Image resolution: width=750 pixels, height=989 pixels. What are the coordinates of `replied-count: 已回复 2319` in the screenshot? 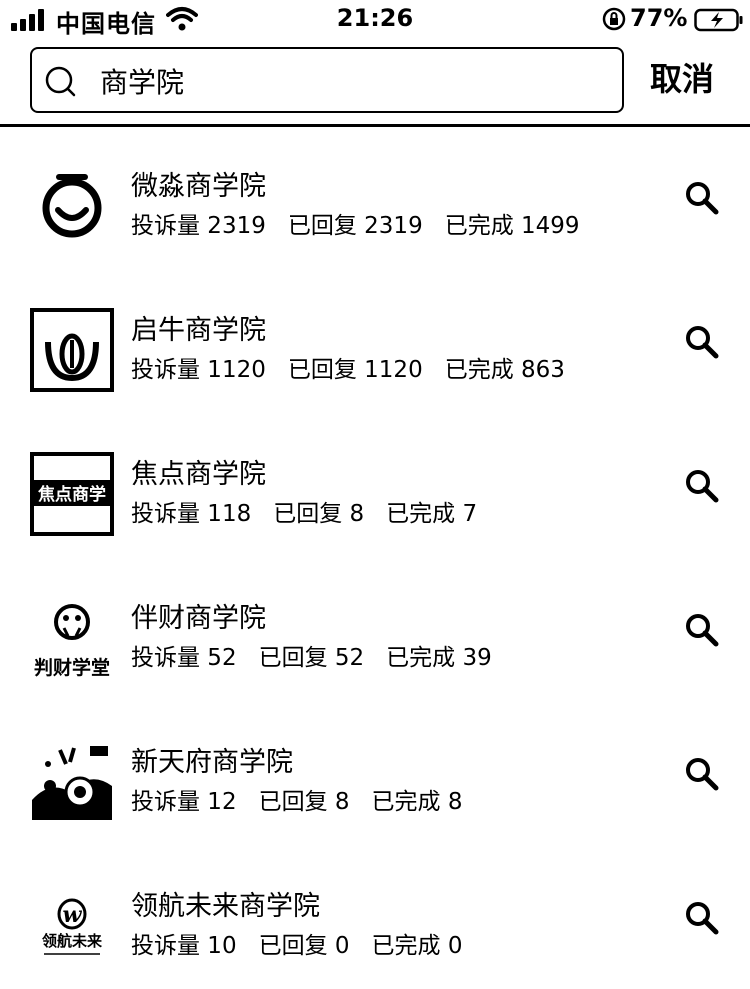 It's located at (355, 226).